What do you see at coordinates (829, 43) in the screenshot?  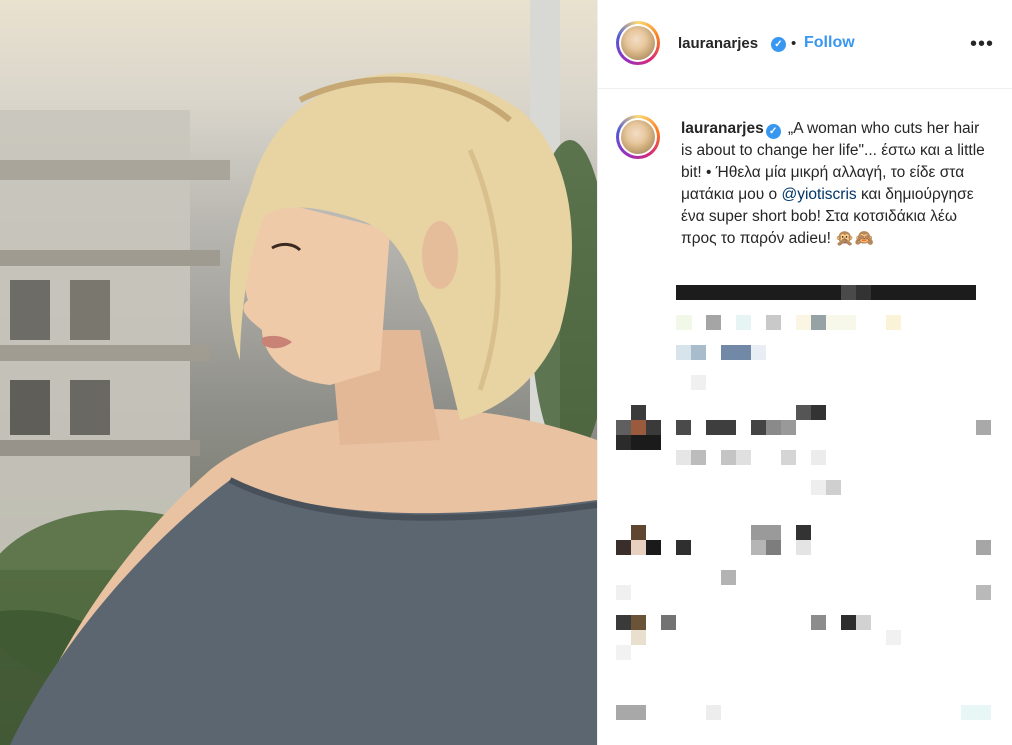 I see `follow-button: Follow` at bounding box center [829, 43].